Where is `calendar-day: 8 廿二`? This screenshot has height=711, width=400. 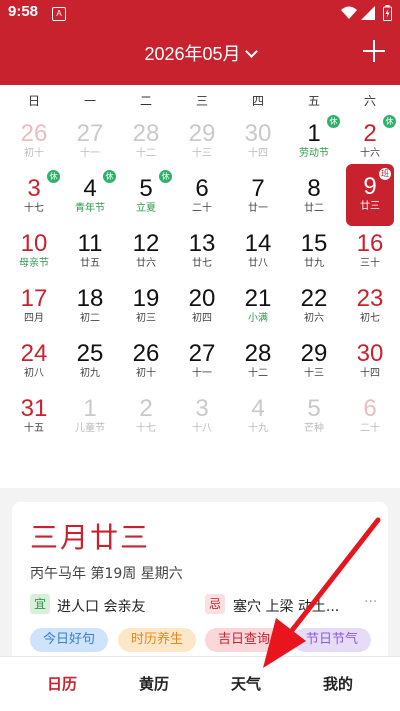
calendar-day: 8 廿二 is located at coordinates (314, 195).